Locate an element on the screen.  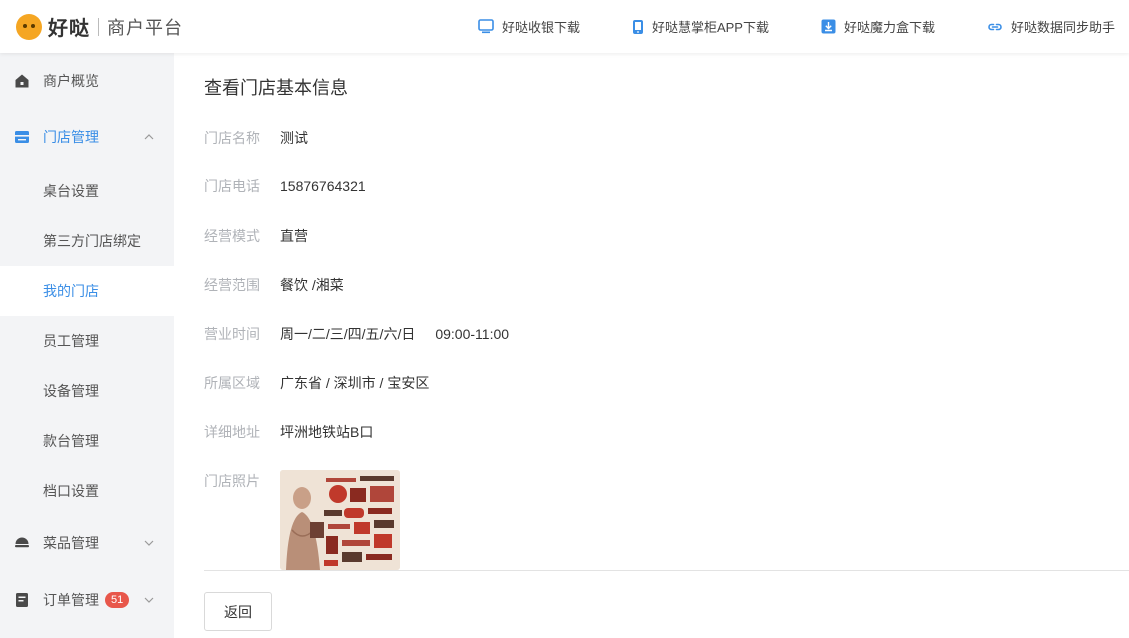
sidebar-item-label: 桌台设置 is located at coordinates (71, 191).